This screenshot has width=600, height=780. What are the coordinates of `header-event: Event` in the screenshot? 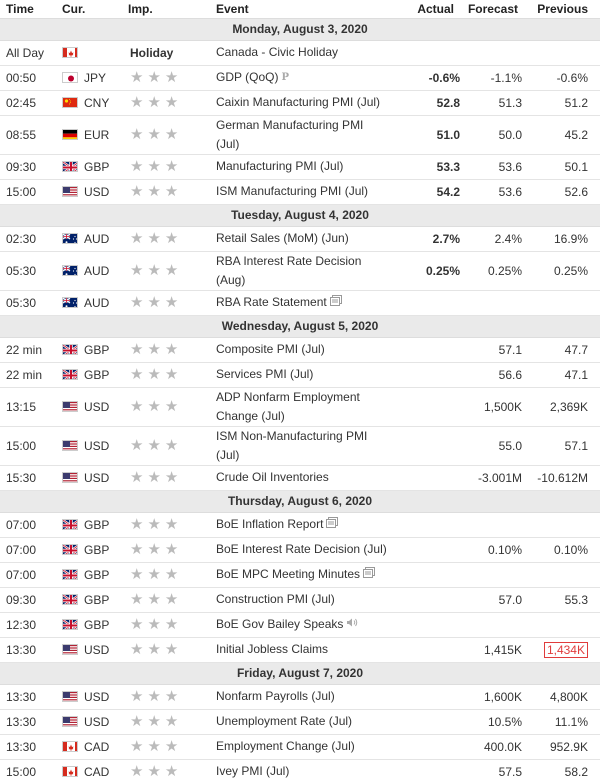 It's located at (306, 9).